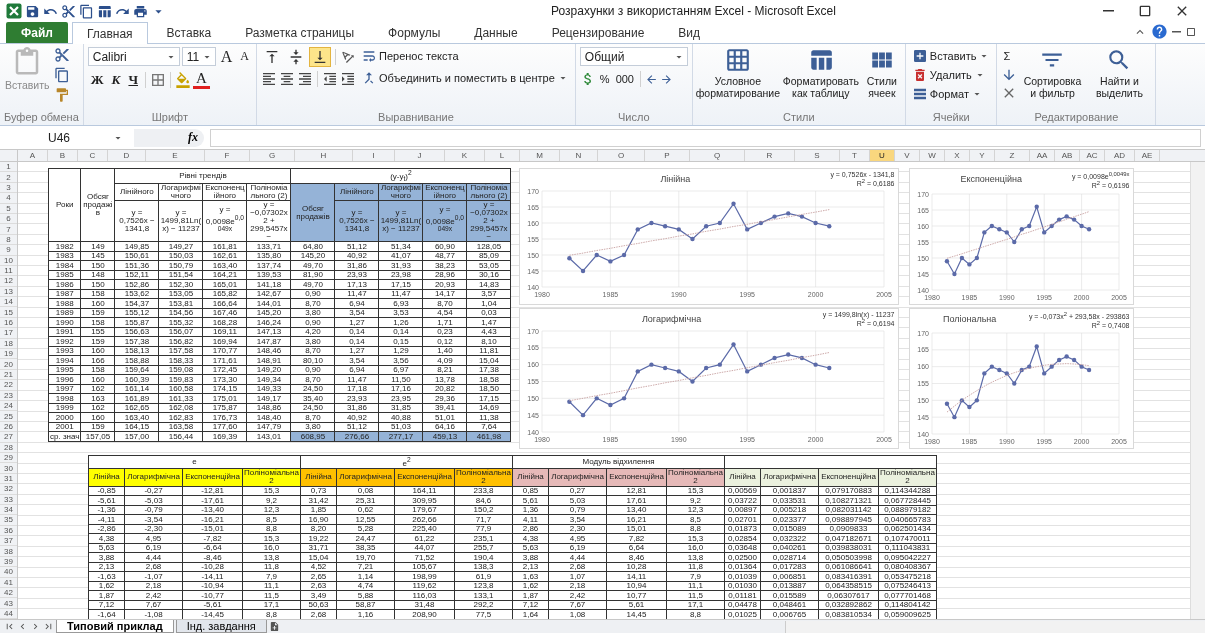 This screenshot has width=1205, height=633. What do you see at coordinates (1191, 31) in the screenshot?
I see `restore-icon` at bounding box center [1191, 31].